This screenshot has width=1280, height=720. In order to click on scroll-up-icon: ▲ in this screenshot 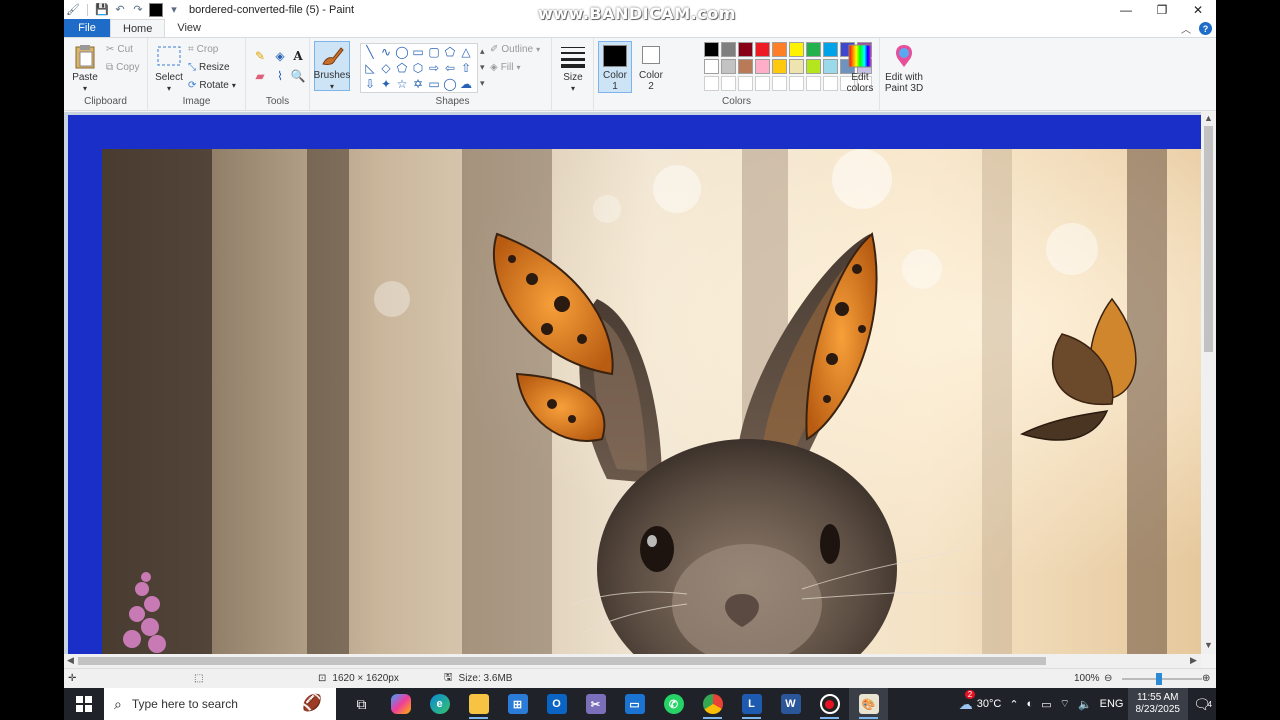, I will do `click(1208, 118)`.